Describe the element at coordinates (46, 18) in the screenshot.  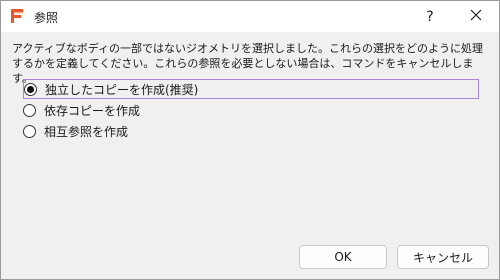
I see `window-title: 参照` at that location.